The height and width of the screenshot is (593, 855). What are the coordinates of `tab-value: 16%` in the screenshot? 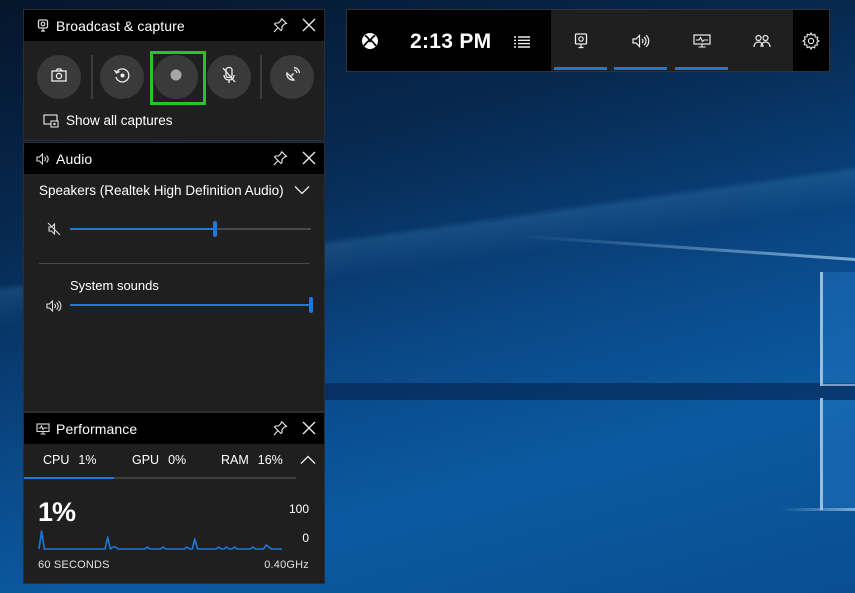 It's located at (270, 460).